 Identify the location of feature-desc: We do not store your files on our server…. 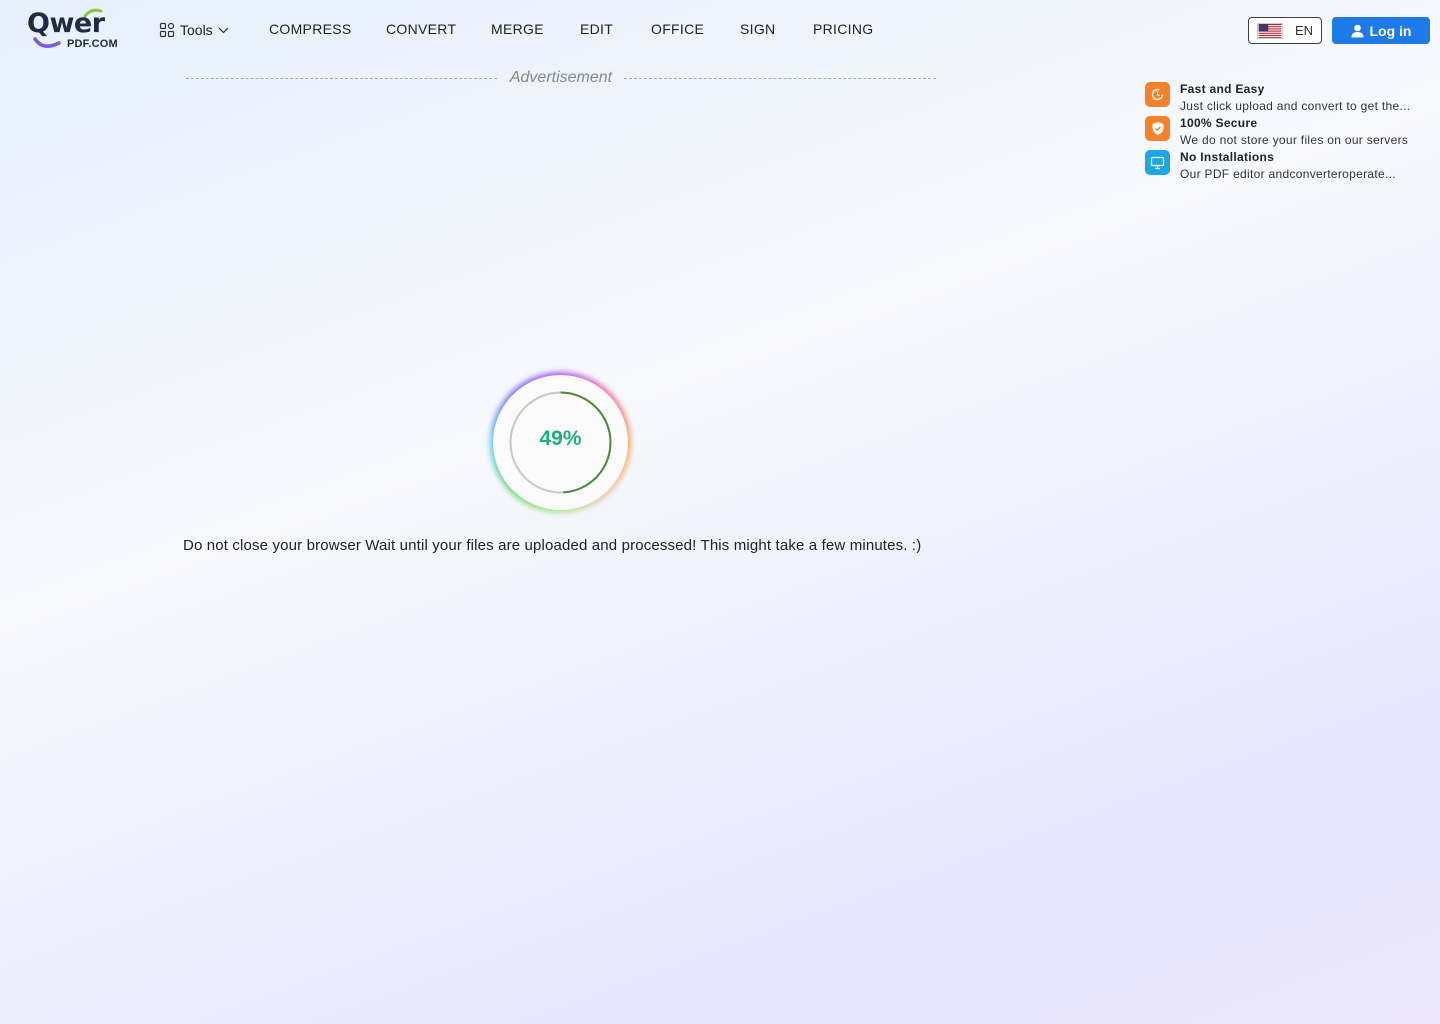
(1294, 140).